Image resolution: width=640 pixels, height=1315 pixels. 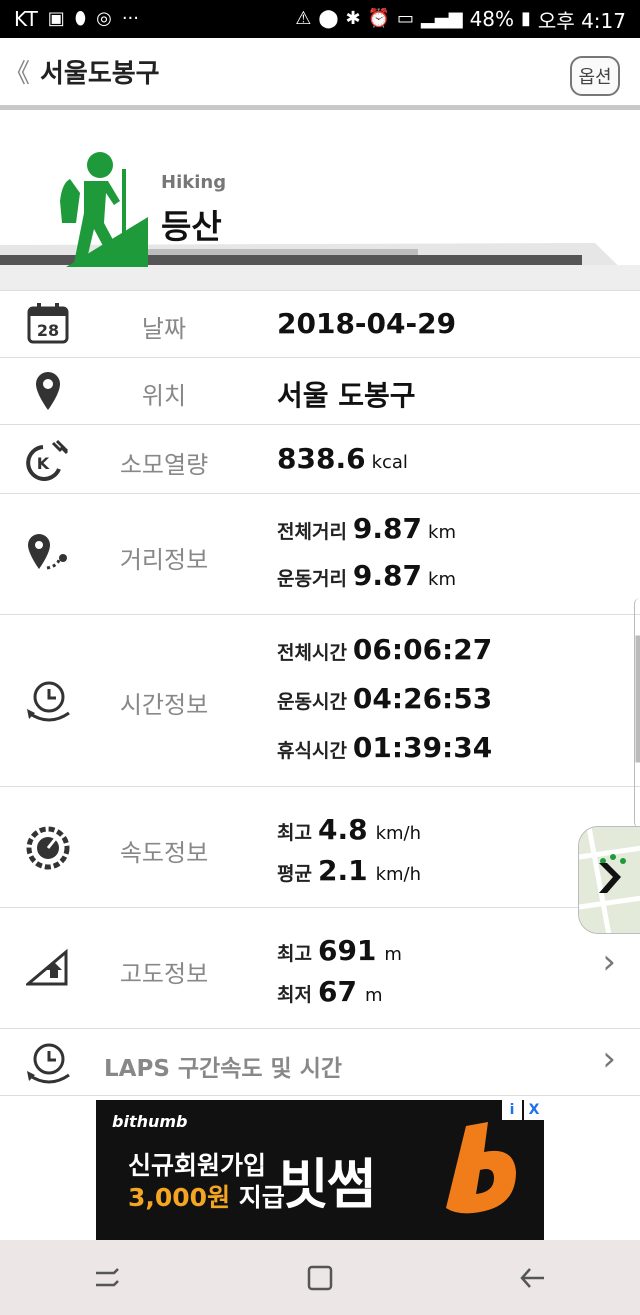 I want to click on ad-close-icon: X, so click(x=534, y=1110).